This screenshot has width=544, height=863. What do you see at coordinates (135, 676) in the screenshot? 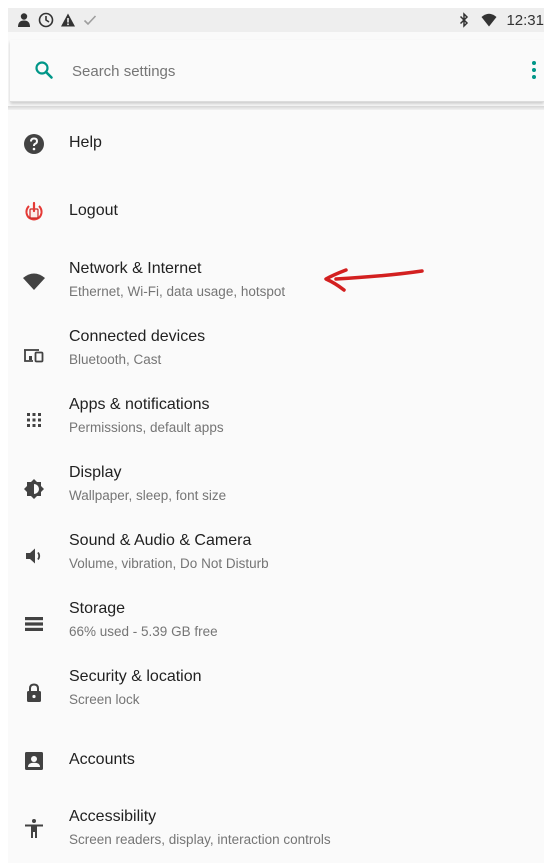
I see `setting-title: Security & location` at bounding box center [135, 676].